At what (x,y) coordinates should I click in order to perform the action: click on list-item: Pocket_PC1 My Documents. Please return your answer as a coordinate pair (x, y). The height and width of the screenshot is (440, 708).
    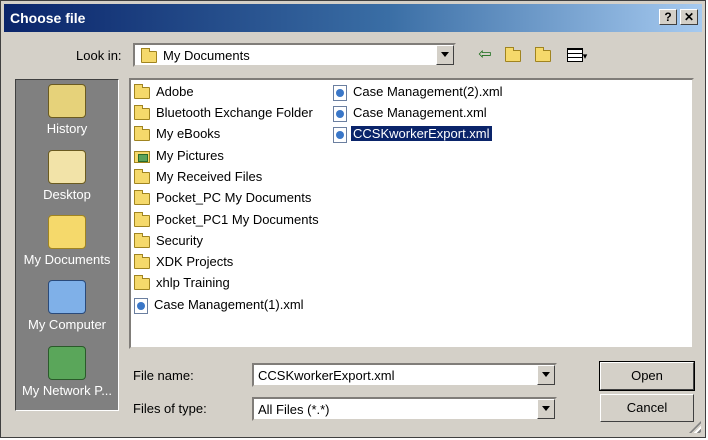
    Looking at the image, I should click on (227, 220).